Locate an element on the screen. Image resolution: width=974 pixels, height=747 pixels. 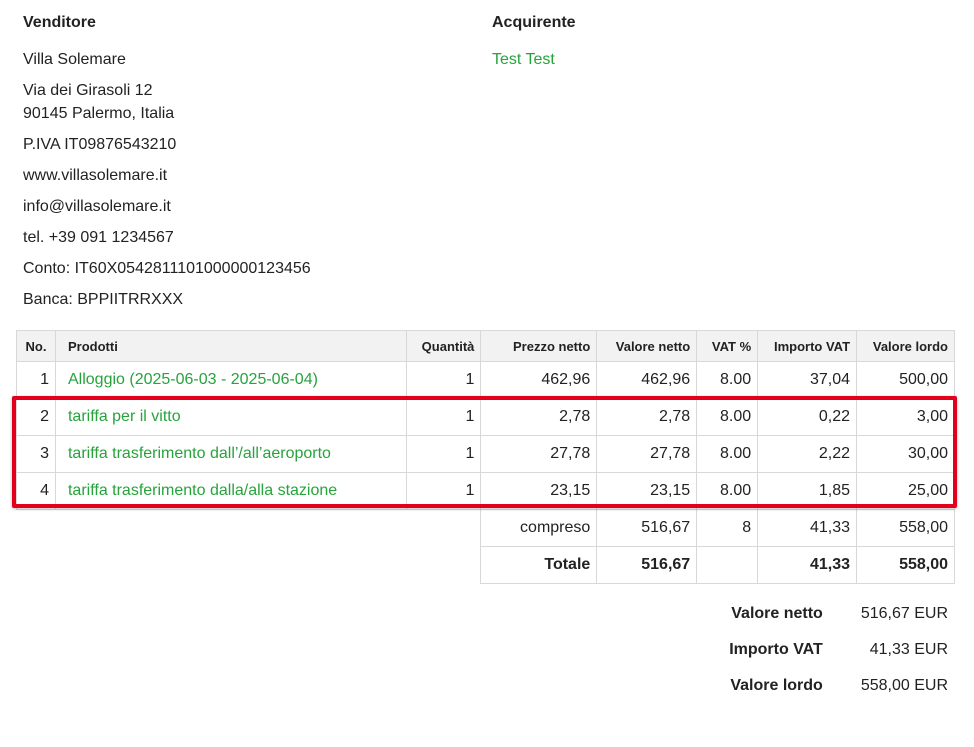
summary-net-value: 516,67 EUR is located at coordinates (904, 613).